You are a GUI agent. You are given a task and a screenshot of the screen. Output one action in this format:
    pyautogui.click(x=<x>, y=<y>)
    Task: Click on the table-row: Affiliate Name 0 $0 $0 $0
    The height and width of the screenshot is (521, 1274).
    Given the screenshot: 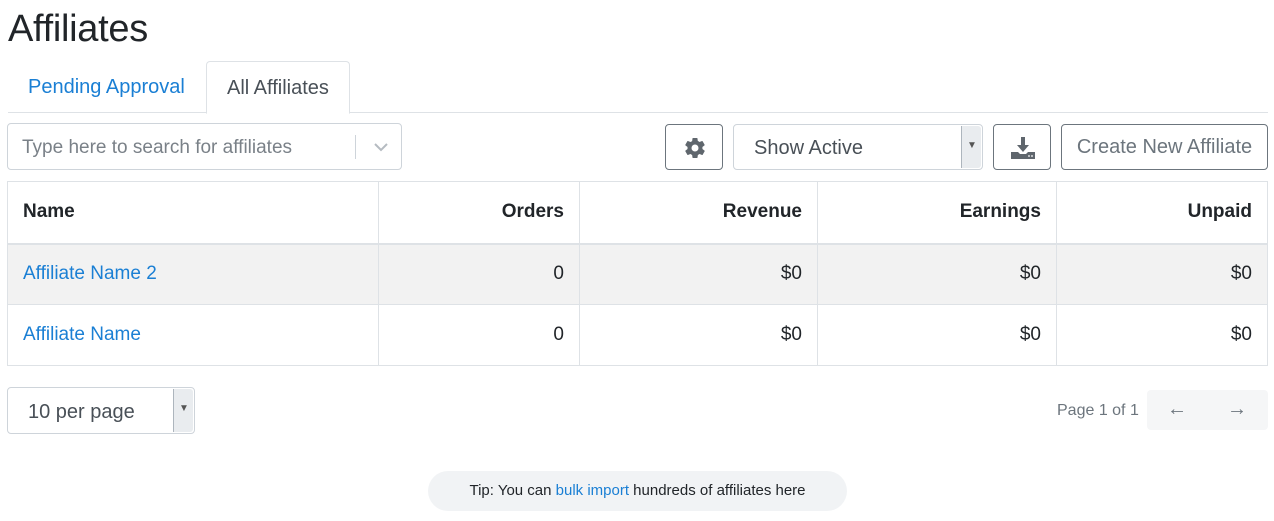 What is the action you would take?
    pyautogui.click(x=637, y=335)
    